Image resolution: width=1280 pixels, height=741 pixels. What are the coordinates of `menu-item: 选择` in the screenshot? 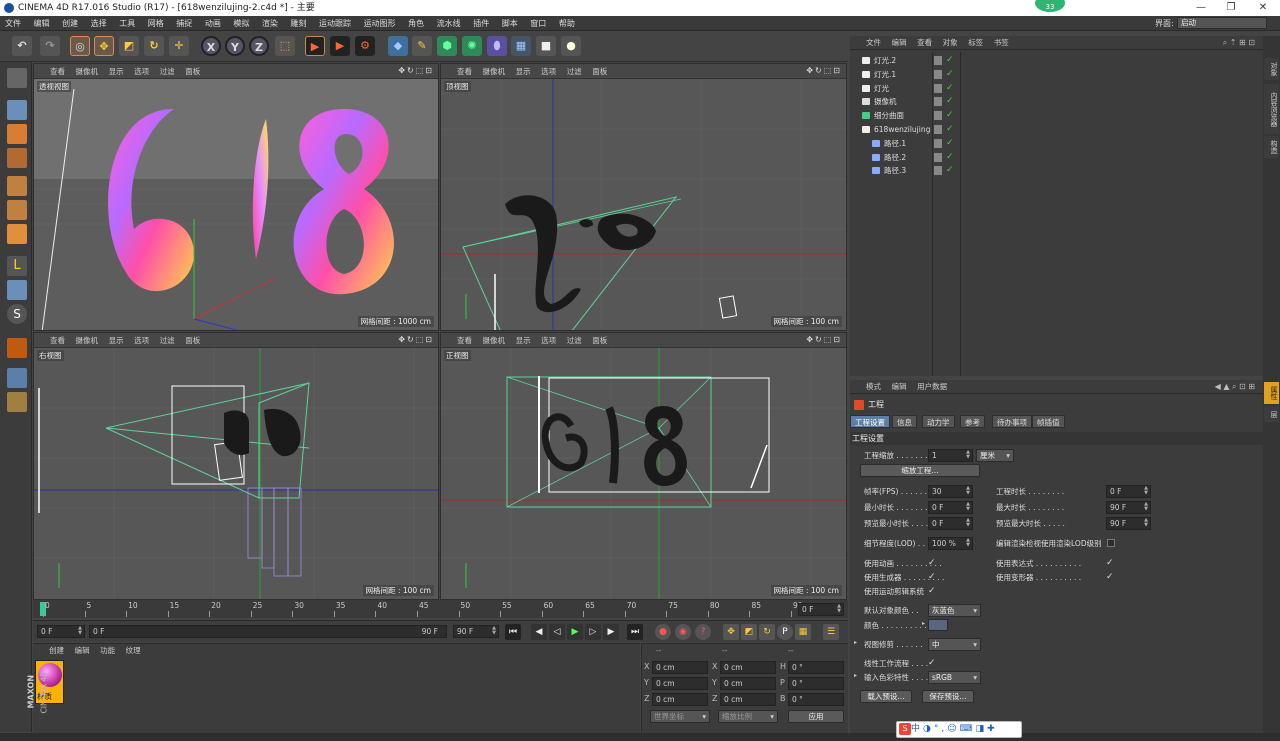 It's located at (99, 23).